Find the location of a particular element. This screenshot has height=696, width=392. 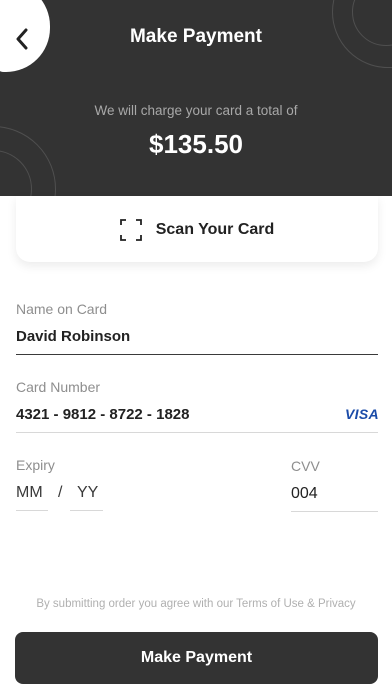

name-underline is located at coordinates (197, 354).